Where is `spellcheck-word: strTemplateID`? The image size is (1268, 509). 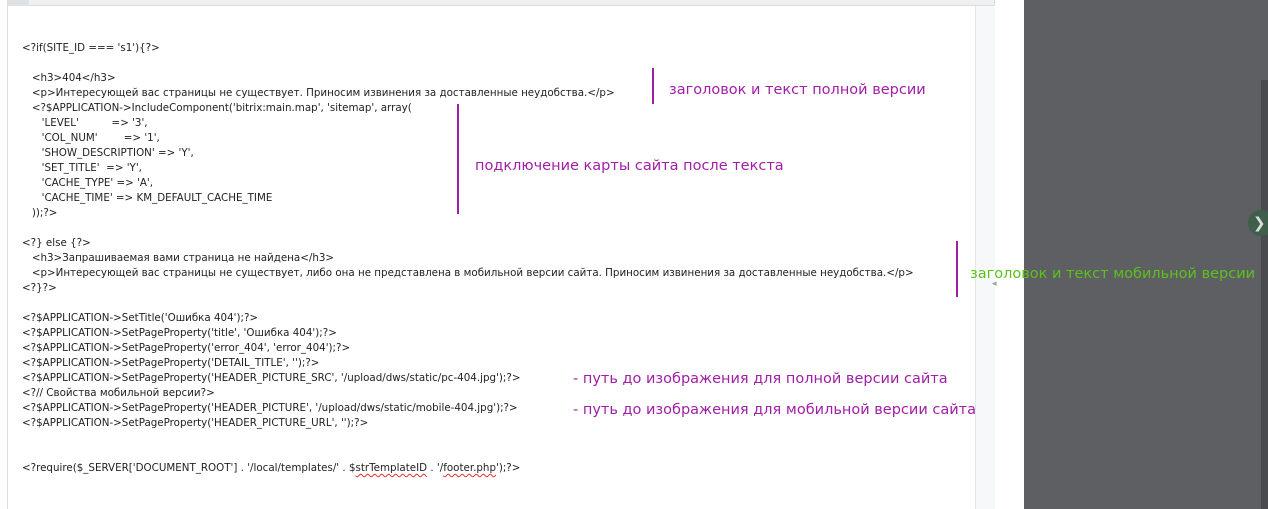 spellcheck-word: strTemplateID is located at coordinates (391, 468).